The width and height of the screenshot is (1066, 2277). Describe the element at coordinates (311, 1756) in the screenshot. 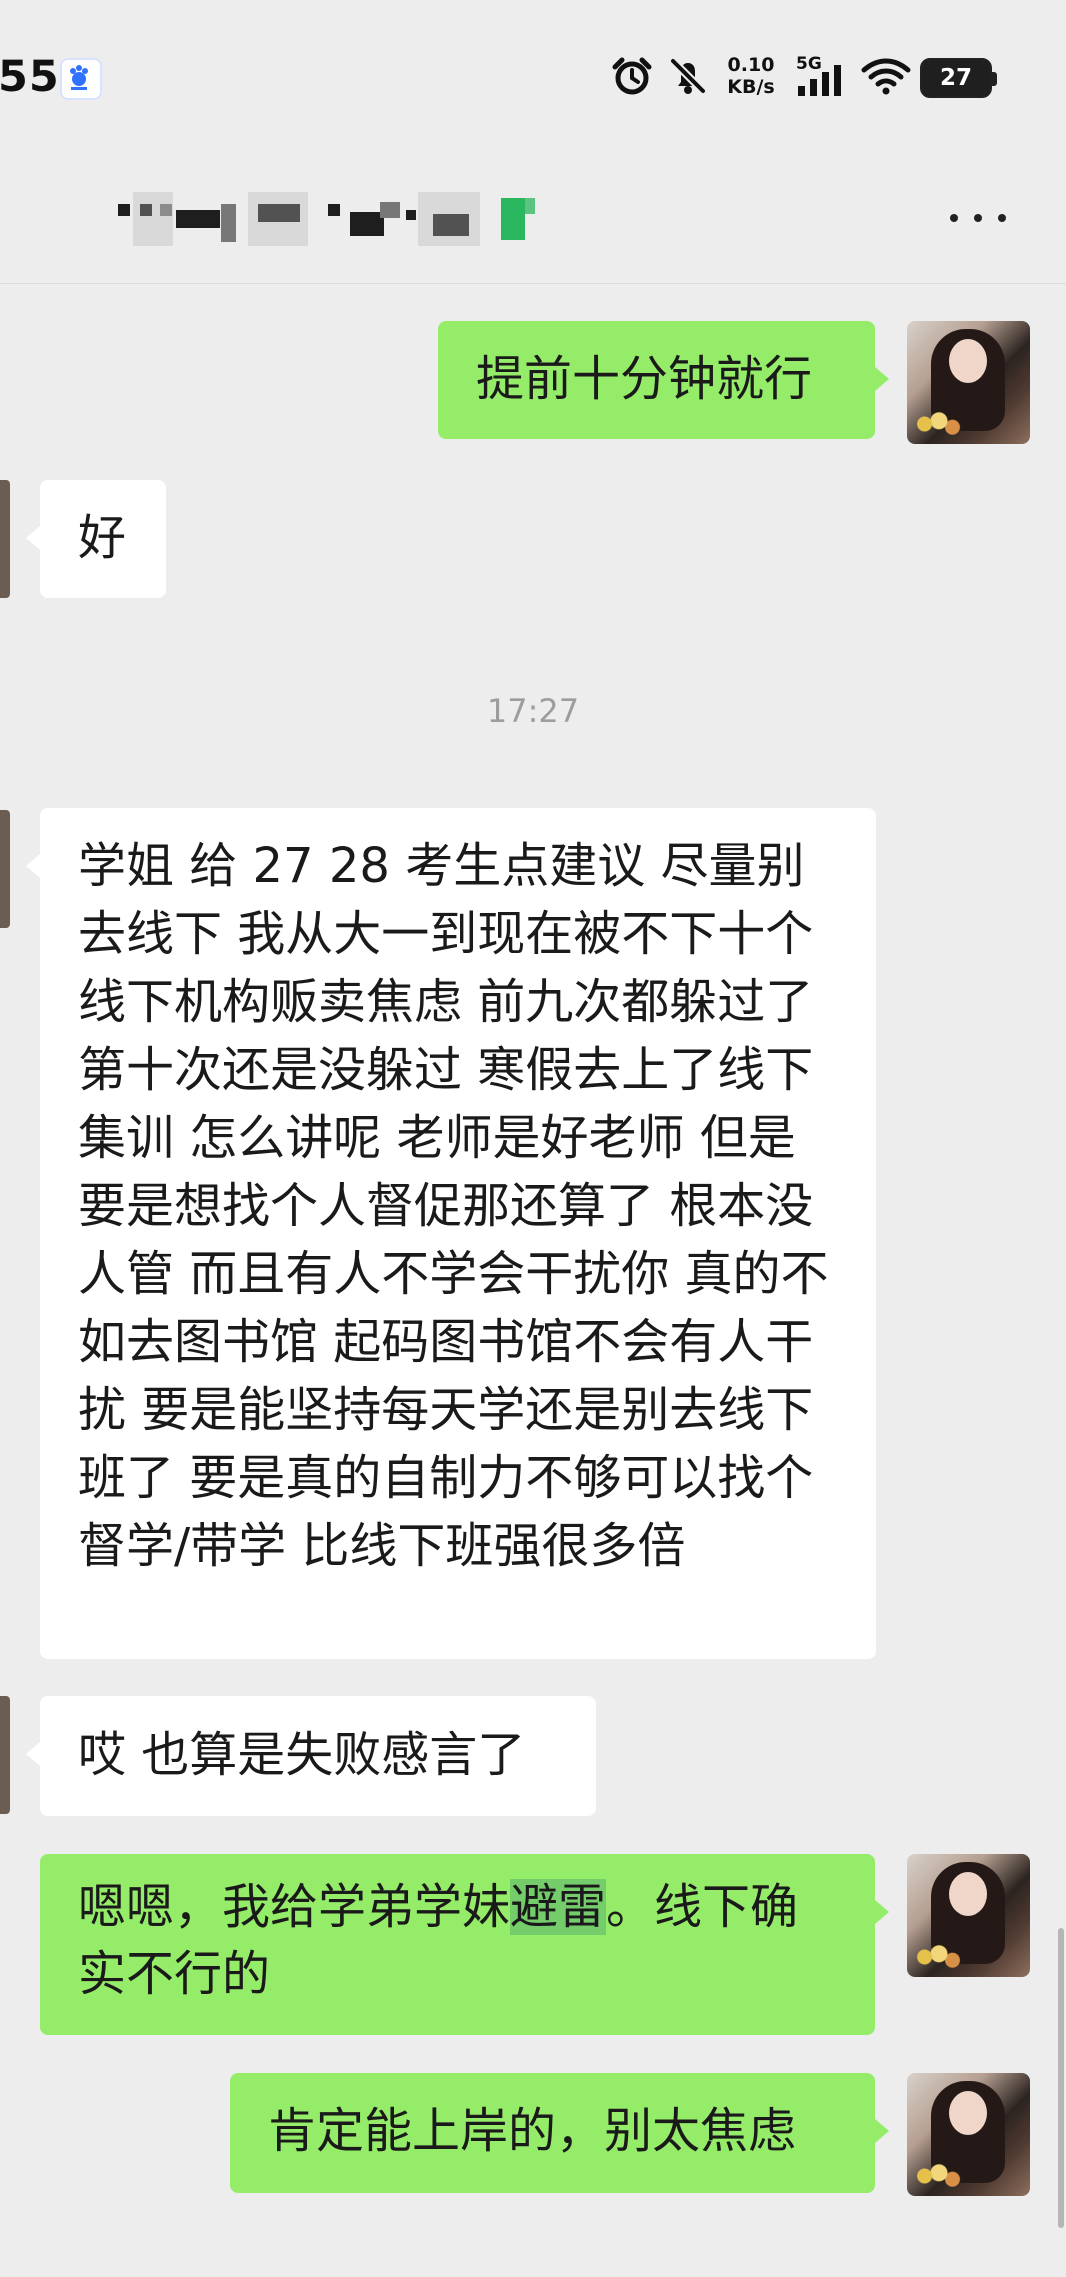

I see `message-bubble: 哎 也算是失败感言了` at that location.